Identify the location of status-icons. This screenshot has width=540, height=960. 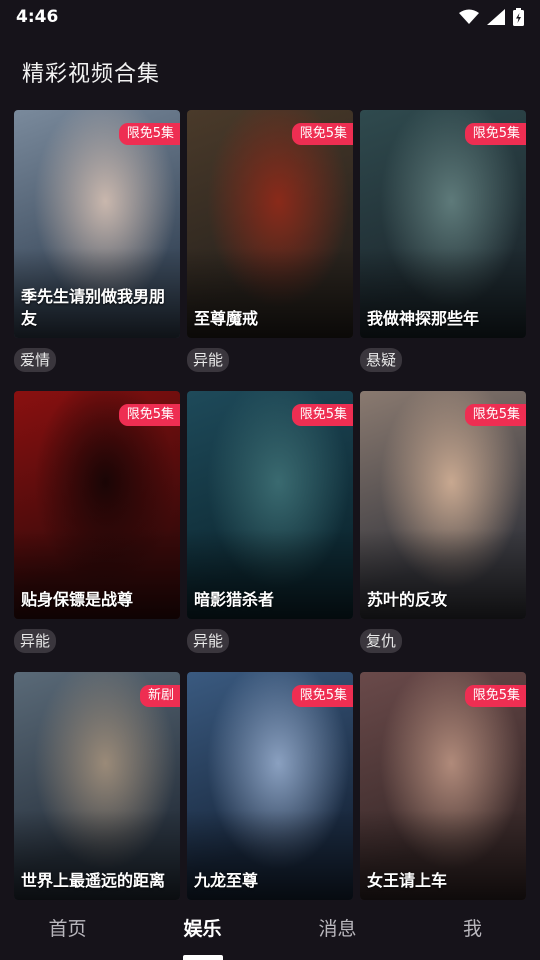
(491, 17).